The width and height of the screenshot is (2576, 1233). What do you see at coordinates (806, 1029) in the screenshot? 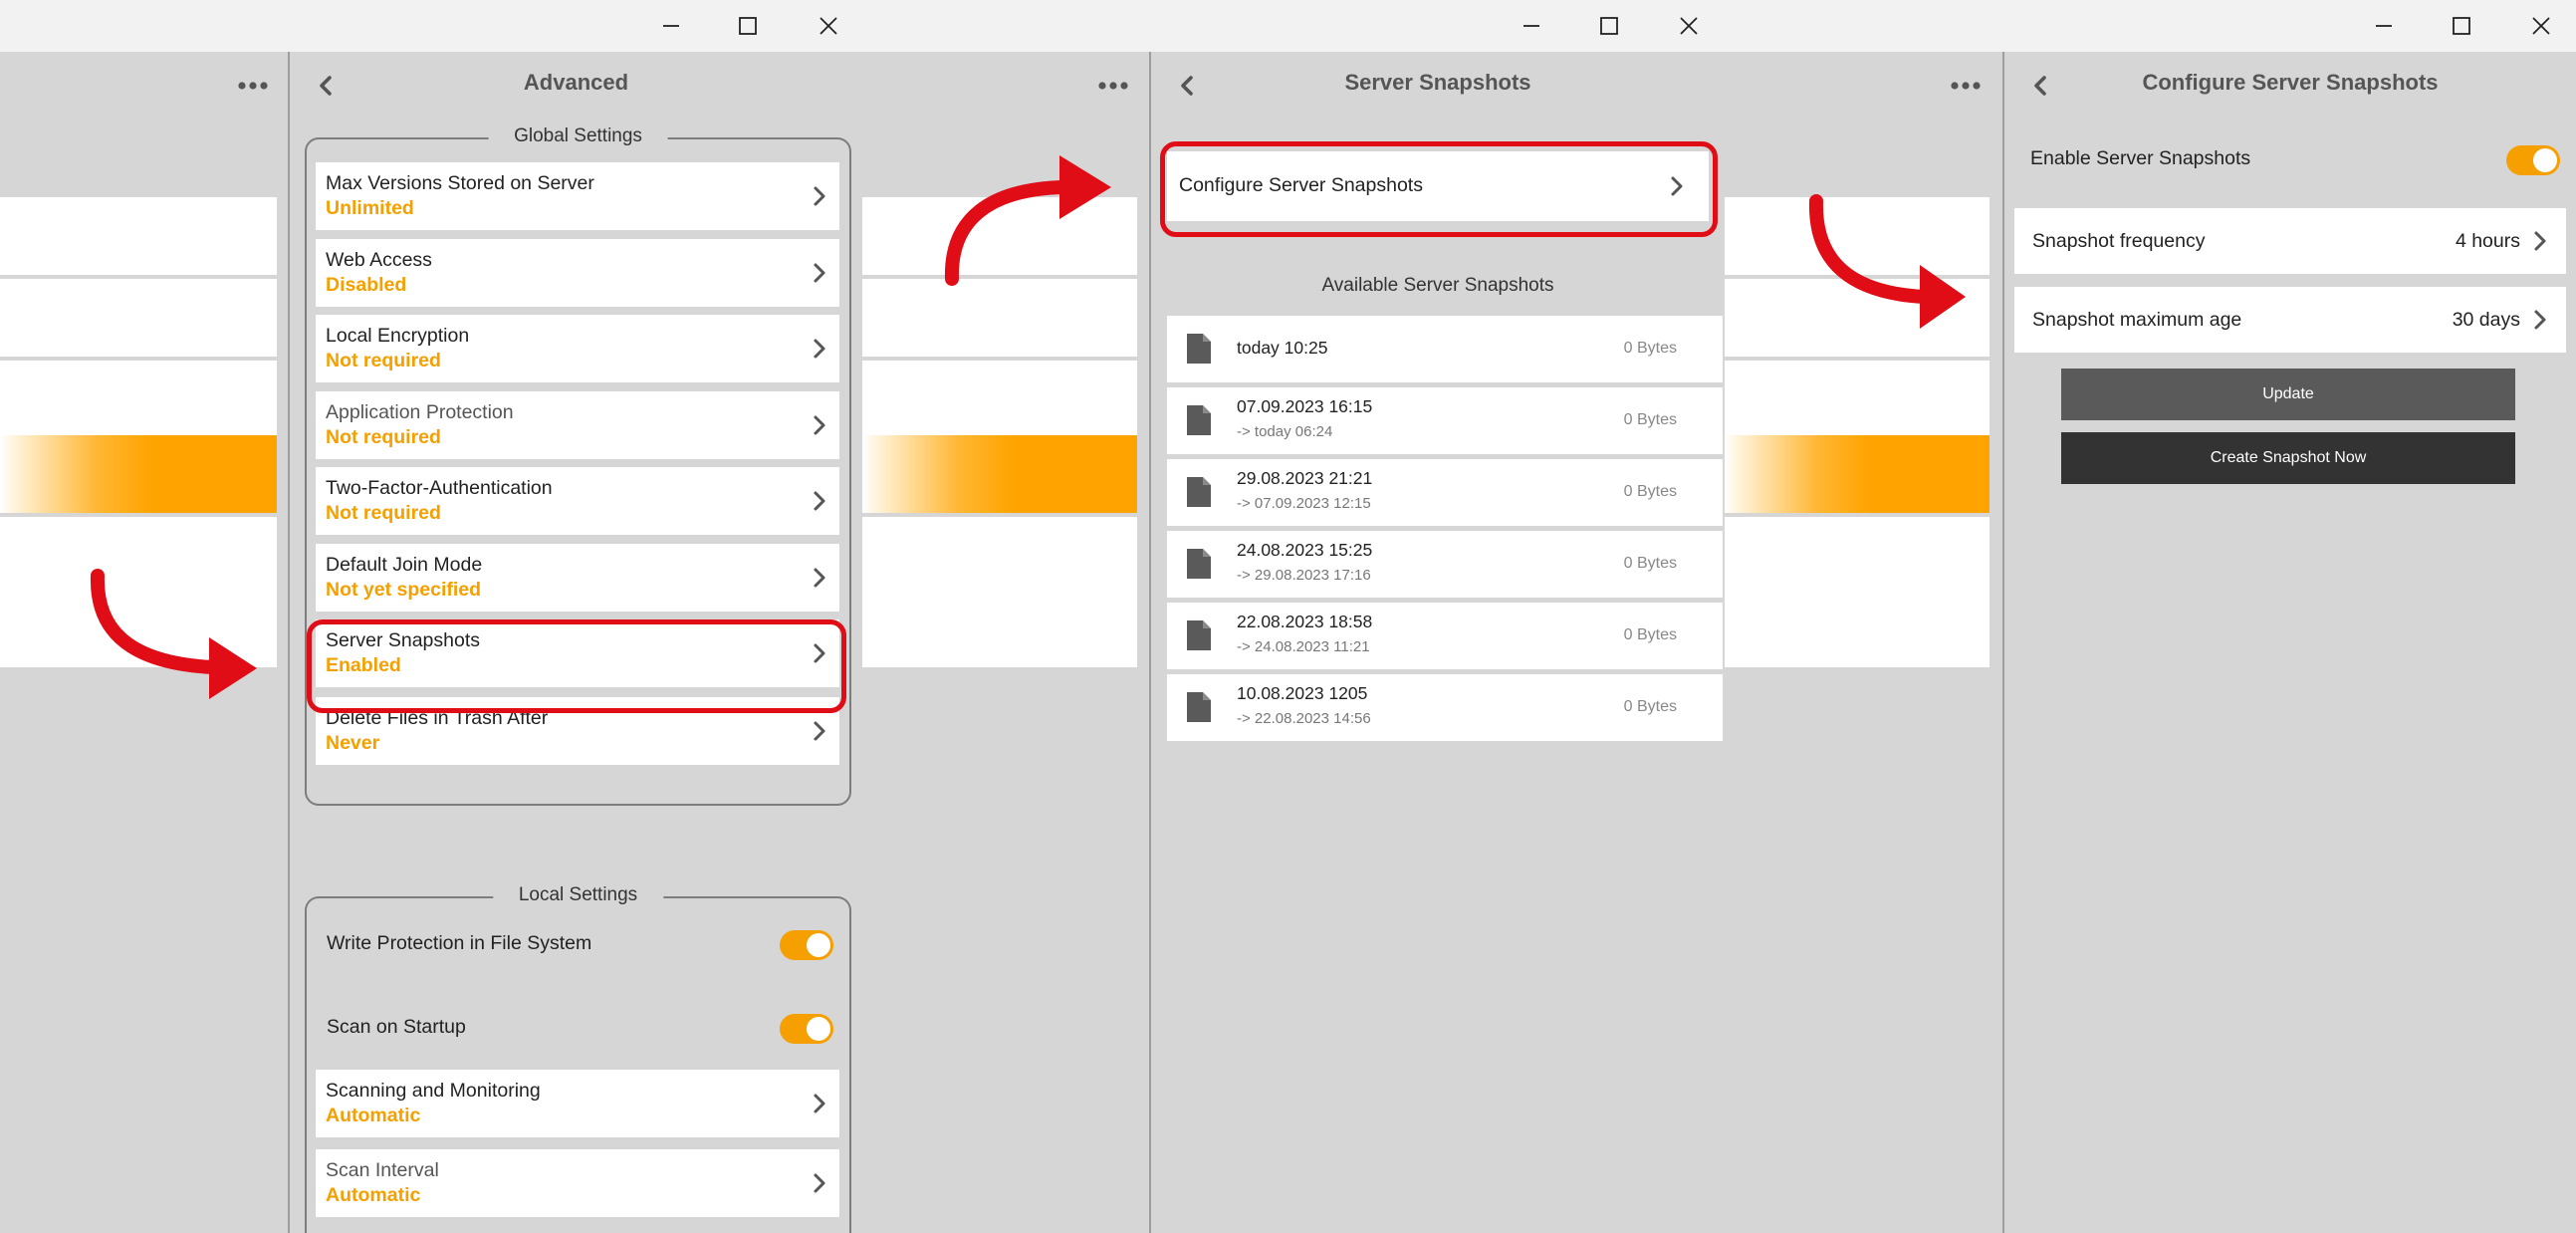
I see `scan-startup-toggle` at bounding box center [806, 1029].